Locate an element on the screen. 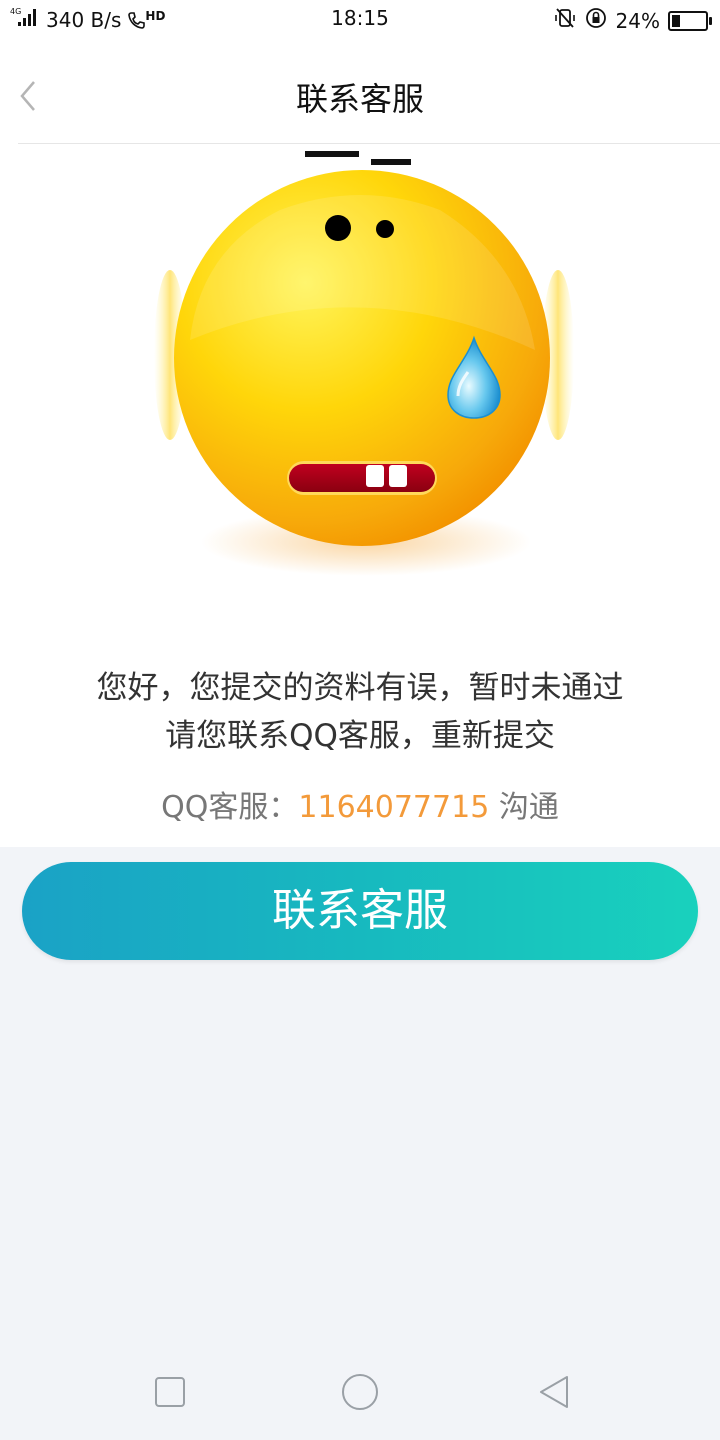 This screenshot has height=1440, width=720. status-right: 24% is located at coordinates (633, 20).